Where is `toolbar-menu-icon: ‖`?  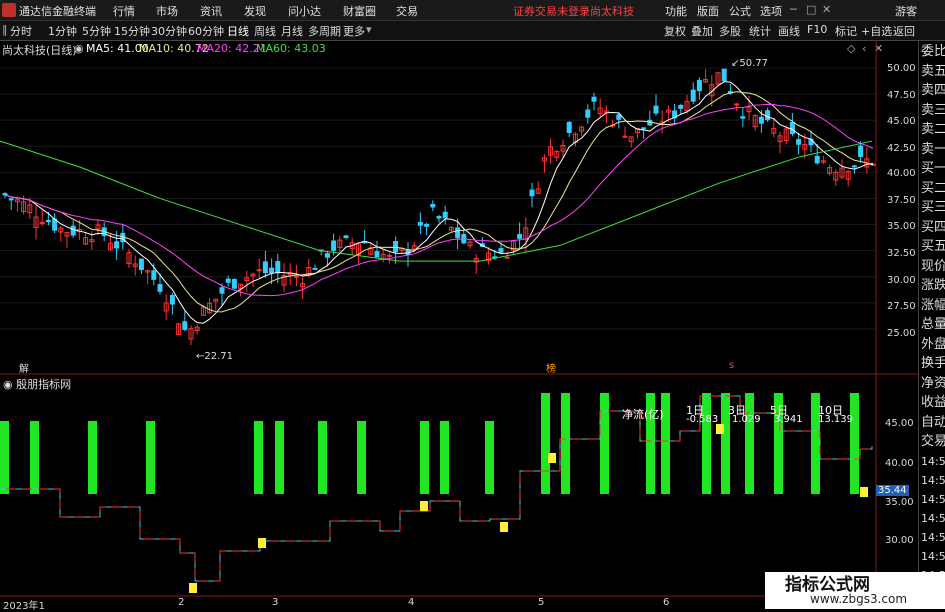
toolbar-menu-icon: ‖ is located at coordinates (5, 29).